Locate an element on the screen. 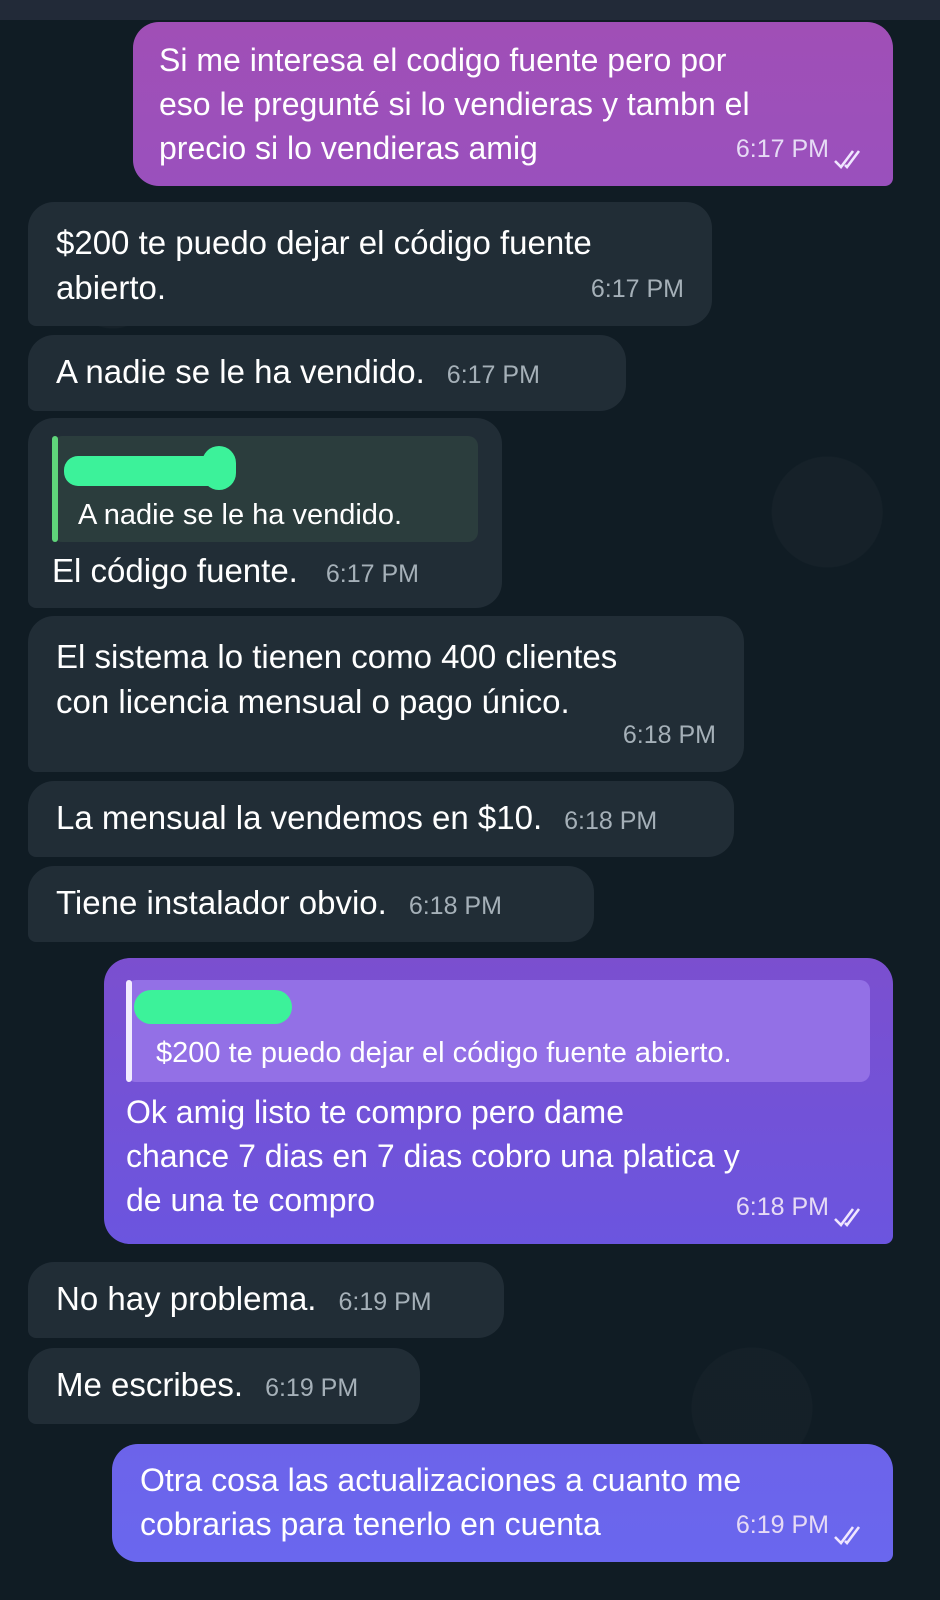 The image size is (940, 1600). message-incoming: No hay problema. 6:19 PM is located at coordinates (266, 1300).